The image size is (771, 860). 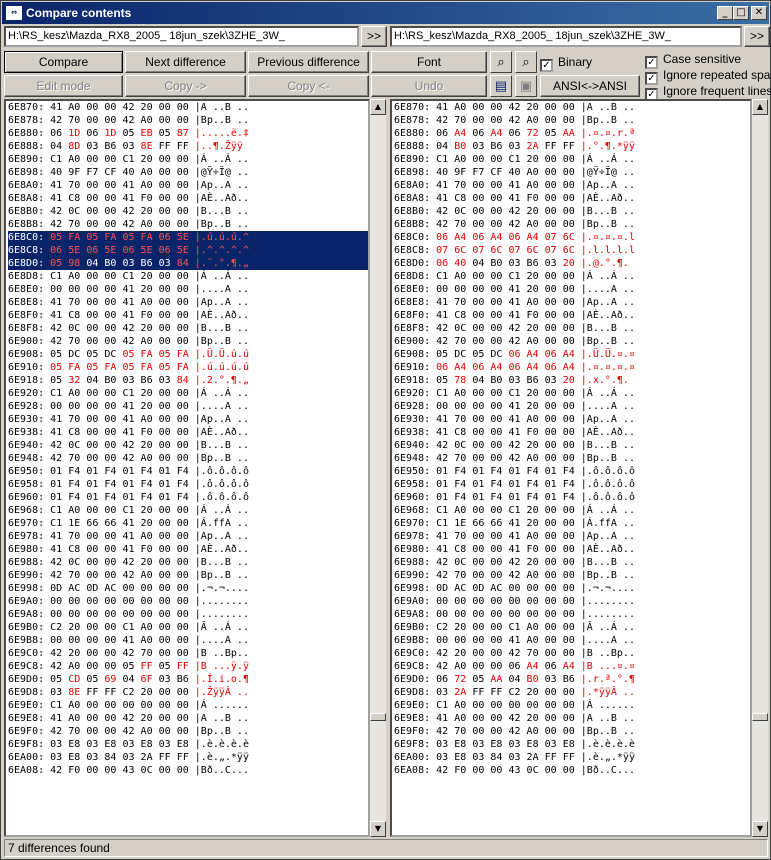 What do you see at coordinates (188, 692) in the screenshot?
I see `hex-line: 6E9D8: 03 8E FF FF C2 20 00 00 |.ŽÿÿÂ ..` at bounding box center [188, 692].